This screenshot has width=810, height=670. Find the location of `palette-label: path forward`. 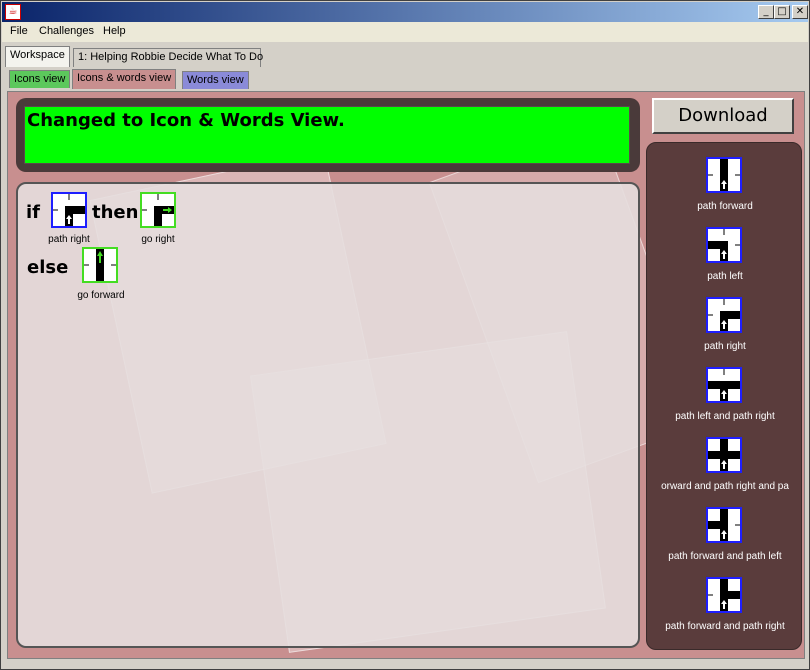

palette-label: path forward is located at coordinates (725, 206).